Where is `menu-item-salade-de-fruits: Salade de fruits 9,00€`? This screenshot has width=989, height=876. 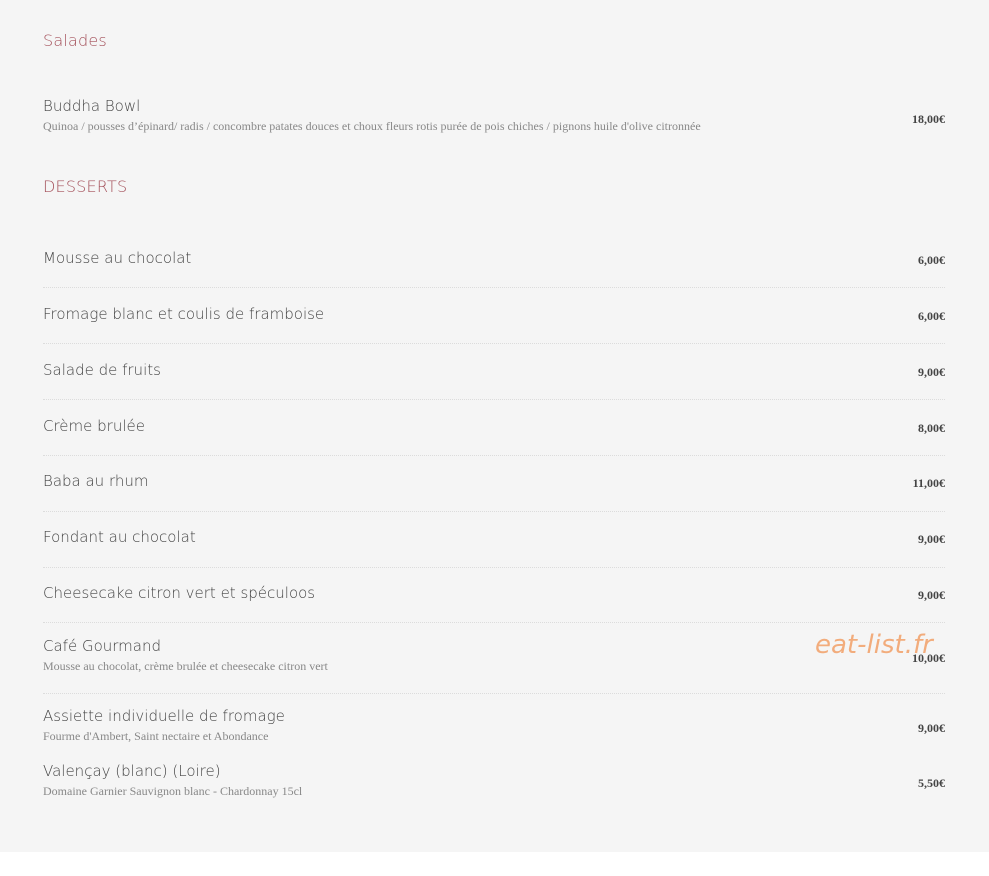 menu-item-salade-de-fruits: Salade de fruits 9,00€ is located at coordinates (494, 370).